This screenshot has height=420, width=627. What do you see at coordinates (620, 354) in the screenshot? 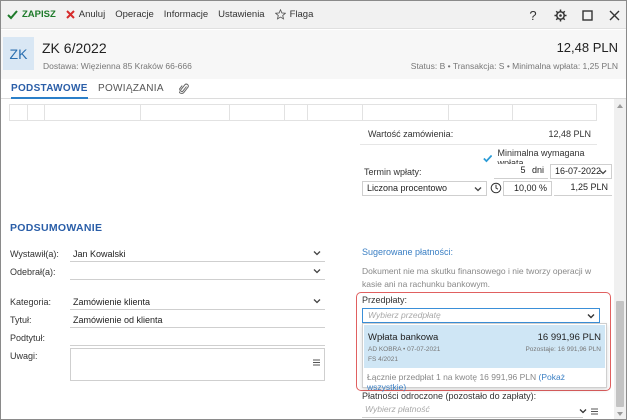
I see `scrollbar-thumb` at bounding box center [620, 354].